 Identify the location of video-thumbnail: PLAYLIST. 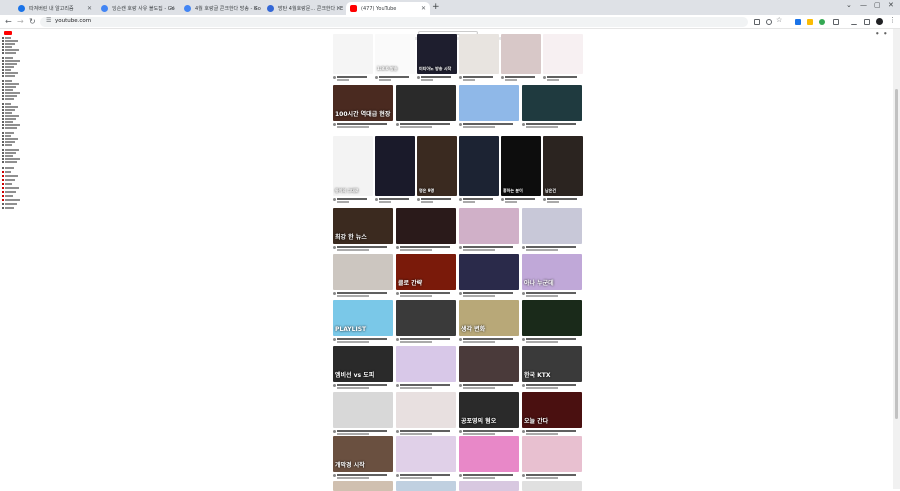
(363, 318).